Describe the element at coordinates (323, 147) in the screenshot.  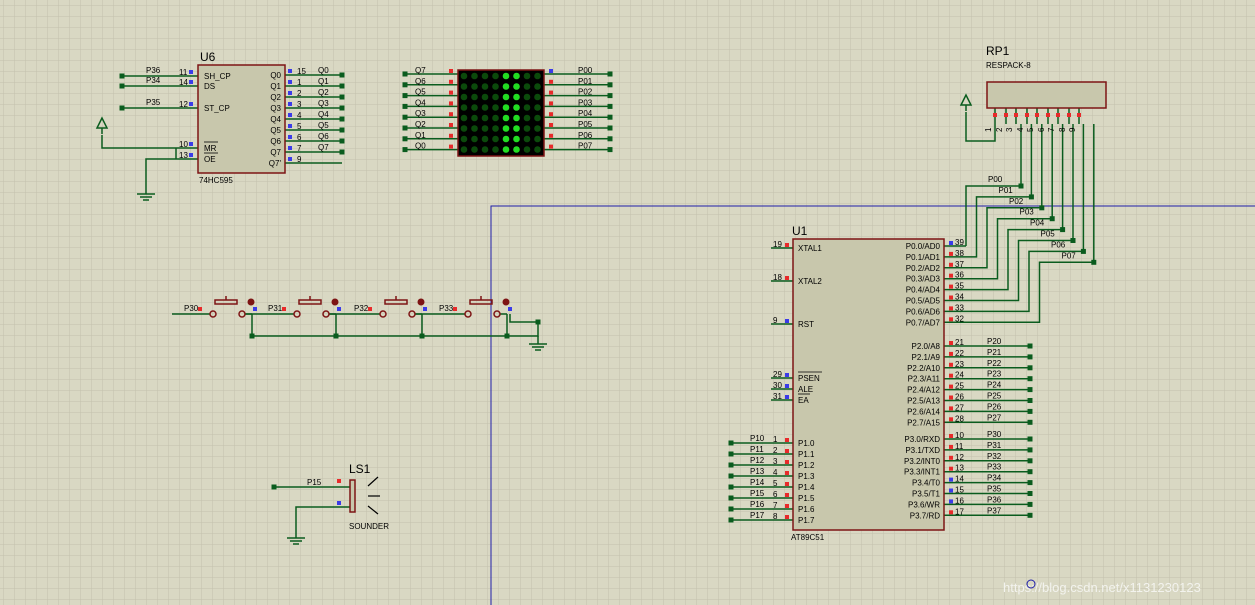
I see `u6-out-net: Q7` at that location.